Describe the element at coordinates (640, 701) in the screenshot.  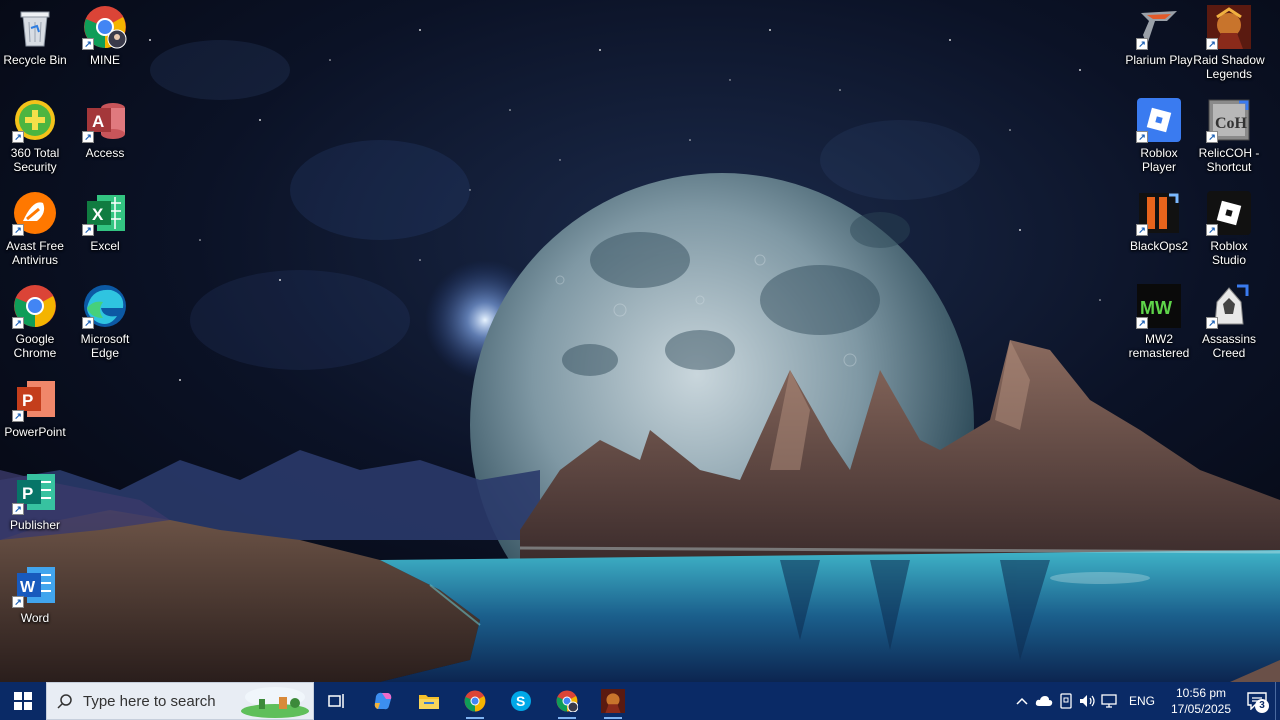
I see `taskbar: S` at that location.